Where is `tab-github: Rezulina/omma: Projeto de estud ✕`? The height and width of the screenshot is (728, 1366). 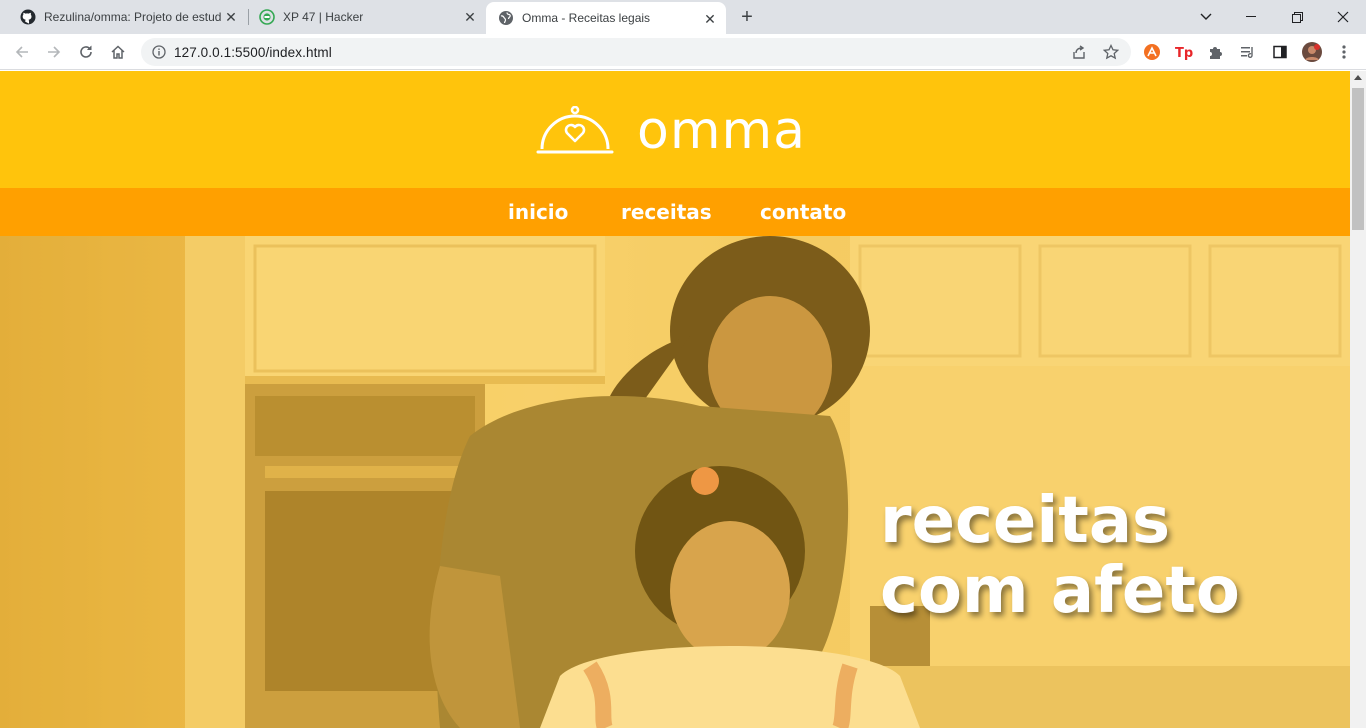
tab-github: Rezulina/omma: Projeto de estud ✕ is located at coordinates (129, 17).